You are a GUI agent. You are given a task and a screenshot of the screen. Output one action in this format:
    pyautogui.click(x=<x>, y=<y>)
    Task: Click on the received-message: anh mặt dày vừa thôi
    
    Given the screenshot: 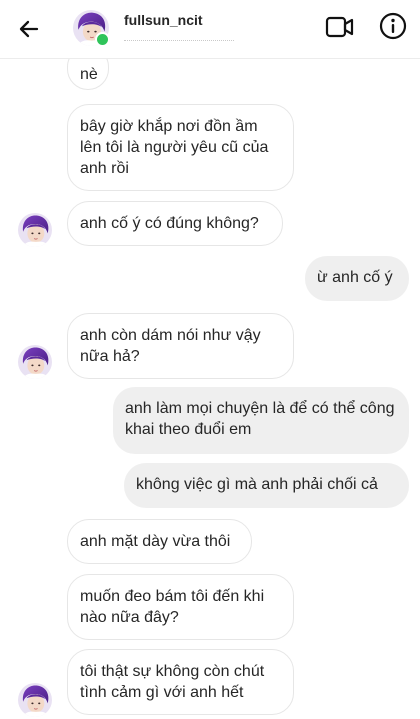 What is the action you would take?
    pyautogui.click(x=159, y=541)
    